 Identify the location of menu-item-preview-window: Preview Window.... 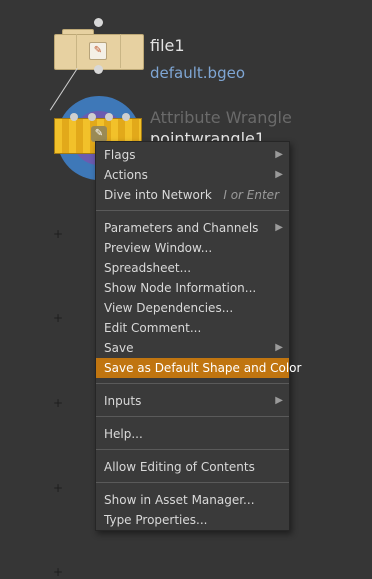
(192, 248).